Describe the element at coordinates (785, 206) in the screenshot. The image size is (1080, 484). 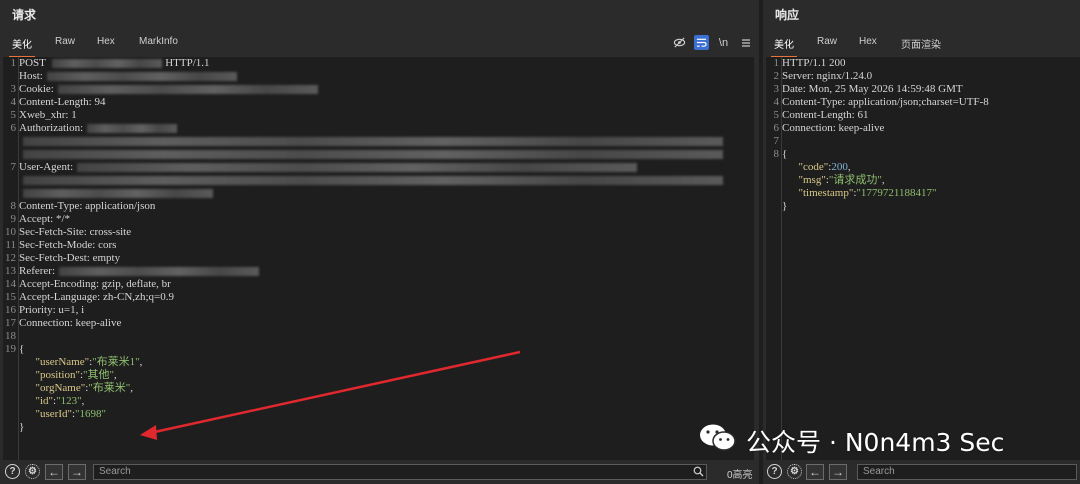
I see `code-text: }` at that location.